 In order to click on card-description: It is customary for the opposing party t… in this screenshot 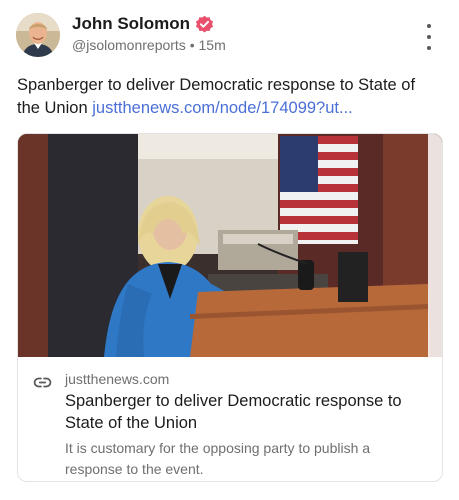, I will do `click(218, 458)`.